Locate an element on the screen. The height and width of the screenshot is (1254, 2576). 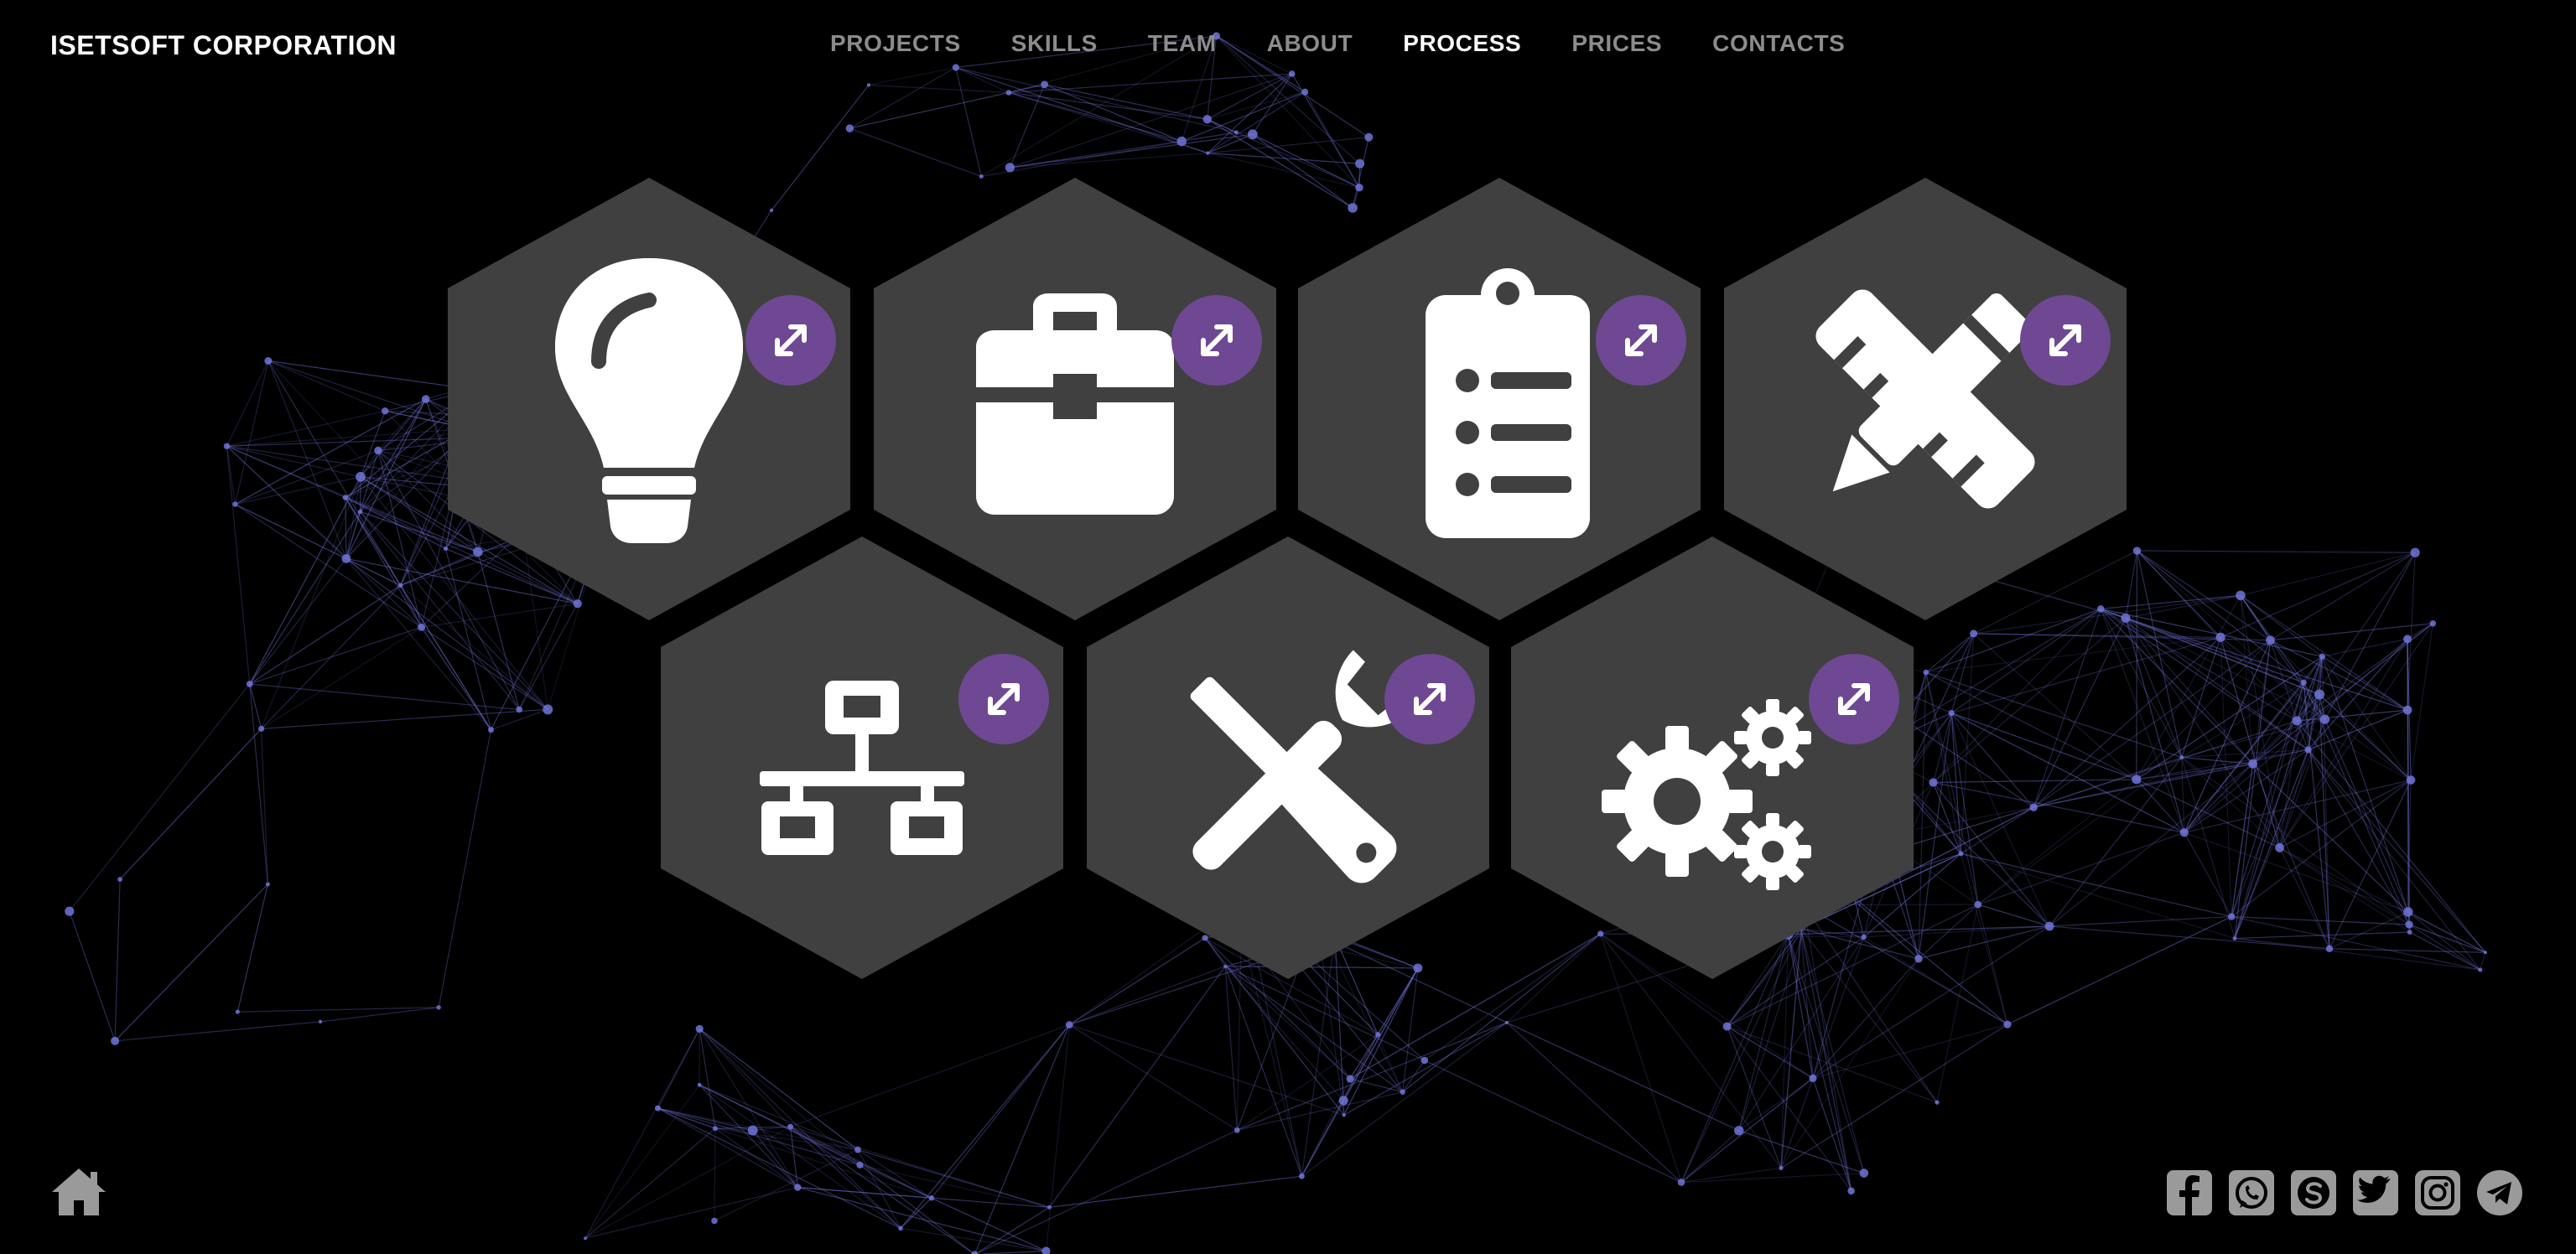
nav-about: ABOUT is located at coordinates (1310, 43).